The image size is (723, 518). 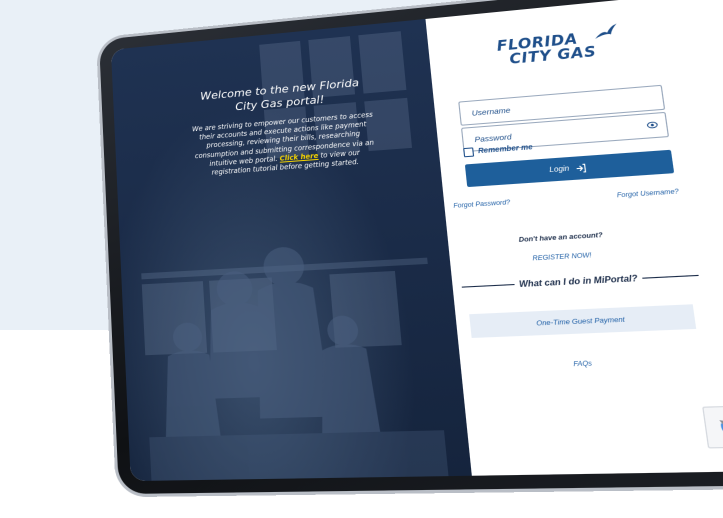 I want to click on login-button: Login, so click(x=569, y=168).